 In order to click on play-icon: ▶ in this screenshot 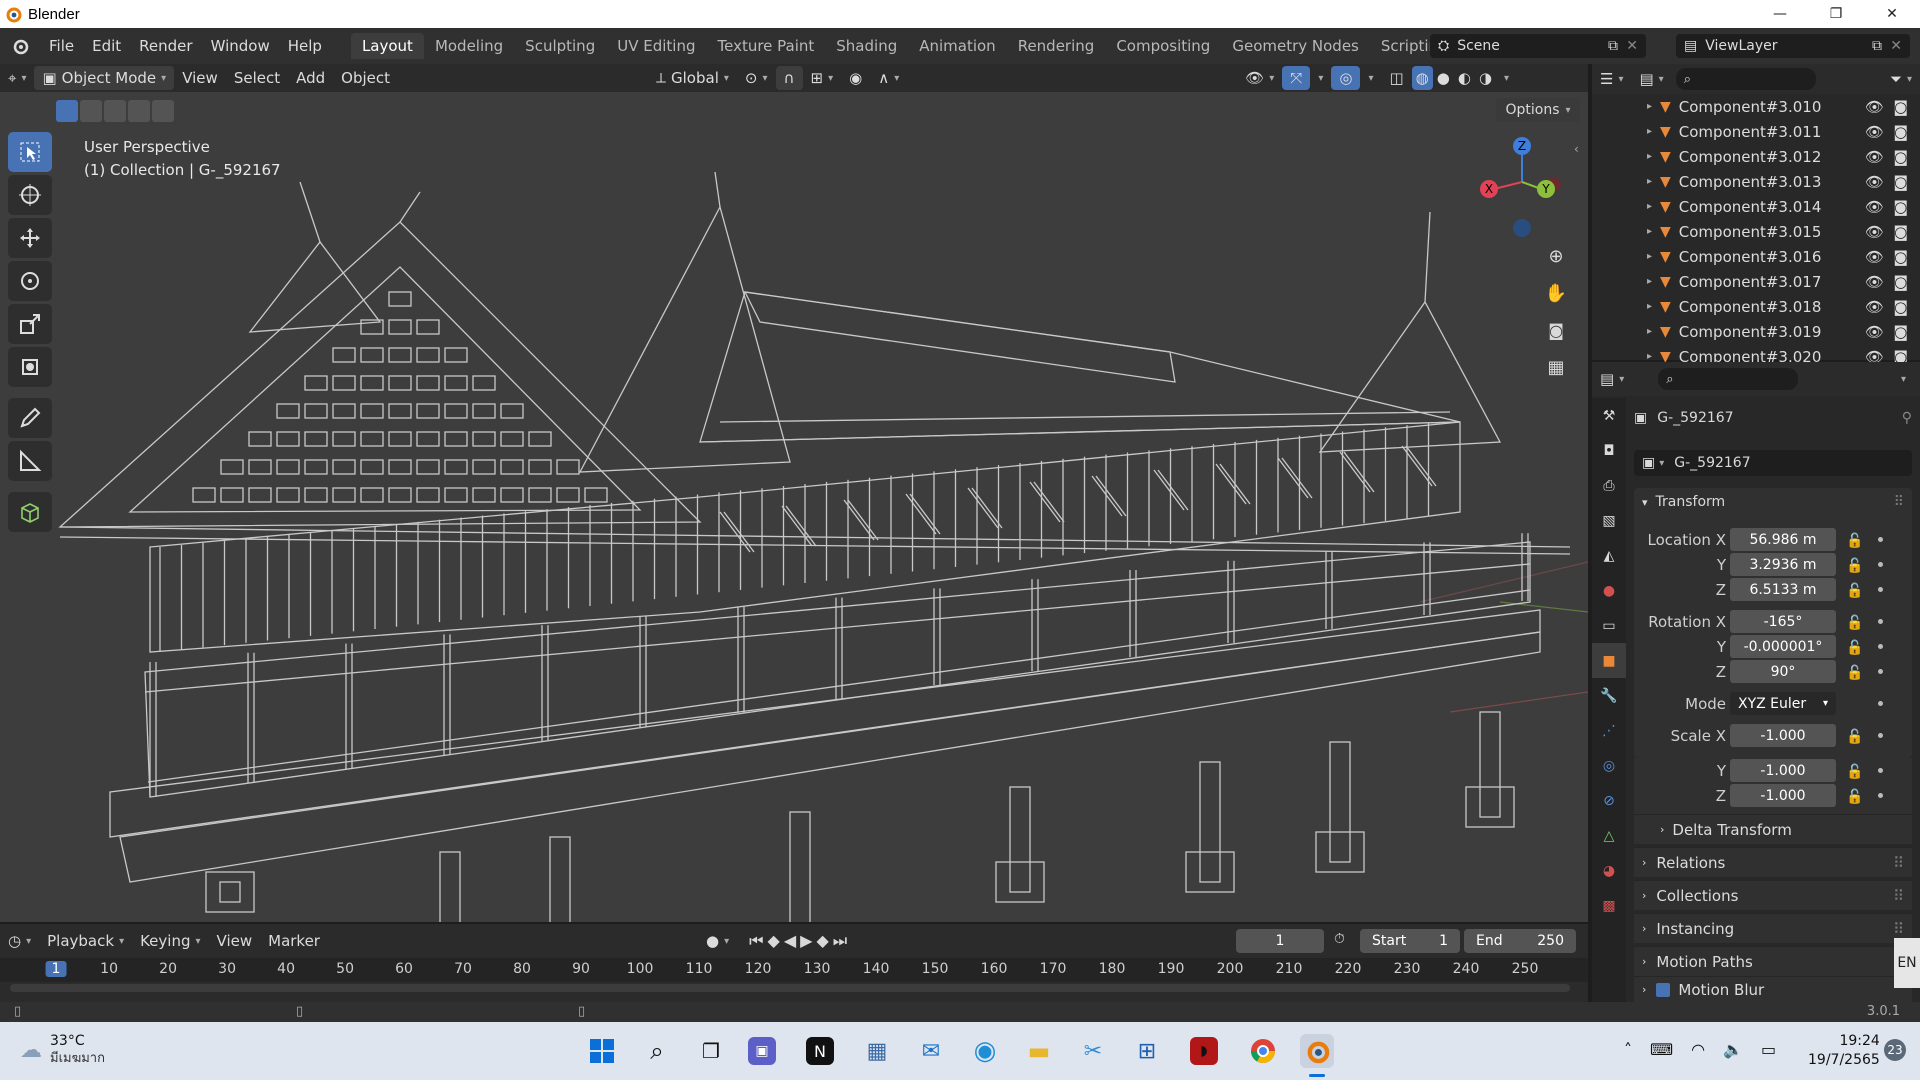, I will do `click(806, 941)`.